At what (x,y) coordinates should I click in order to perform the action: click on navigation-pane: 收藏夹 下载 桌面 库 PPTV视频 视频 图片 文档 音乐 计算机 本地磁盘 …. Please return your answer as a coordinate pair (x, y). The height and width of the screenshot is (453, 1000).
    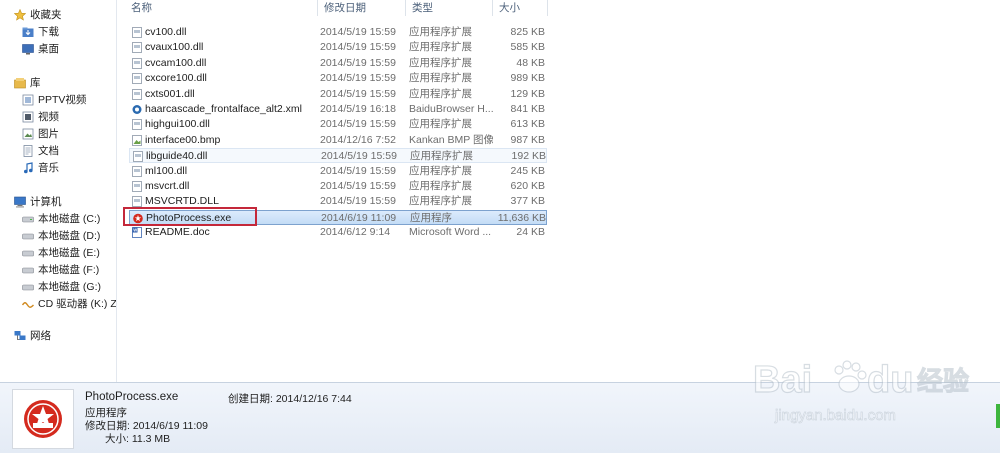
    Looking at the image, I should click on (58, 191).